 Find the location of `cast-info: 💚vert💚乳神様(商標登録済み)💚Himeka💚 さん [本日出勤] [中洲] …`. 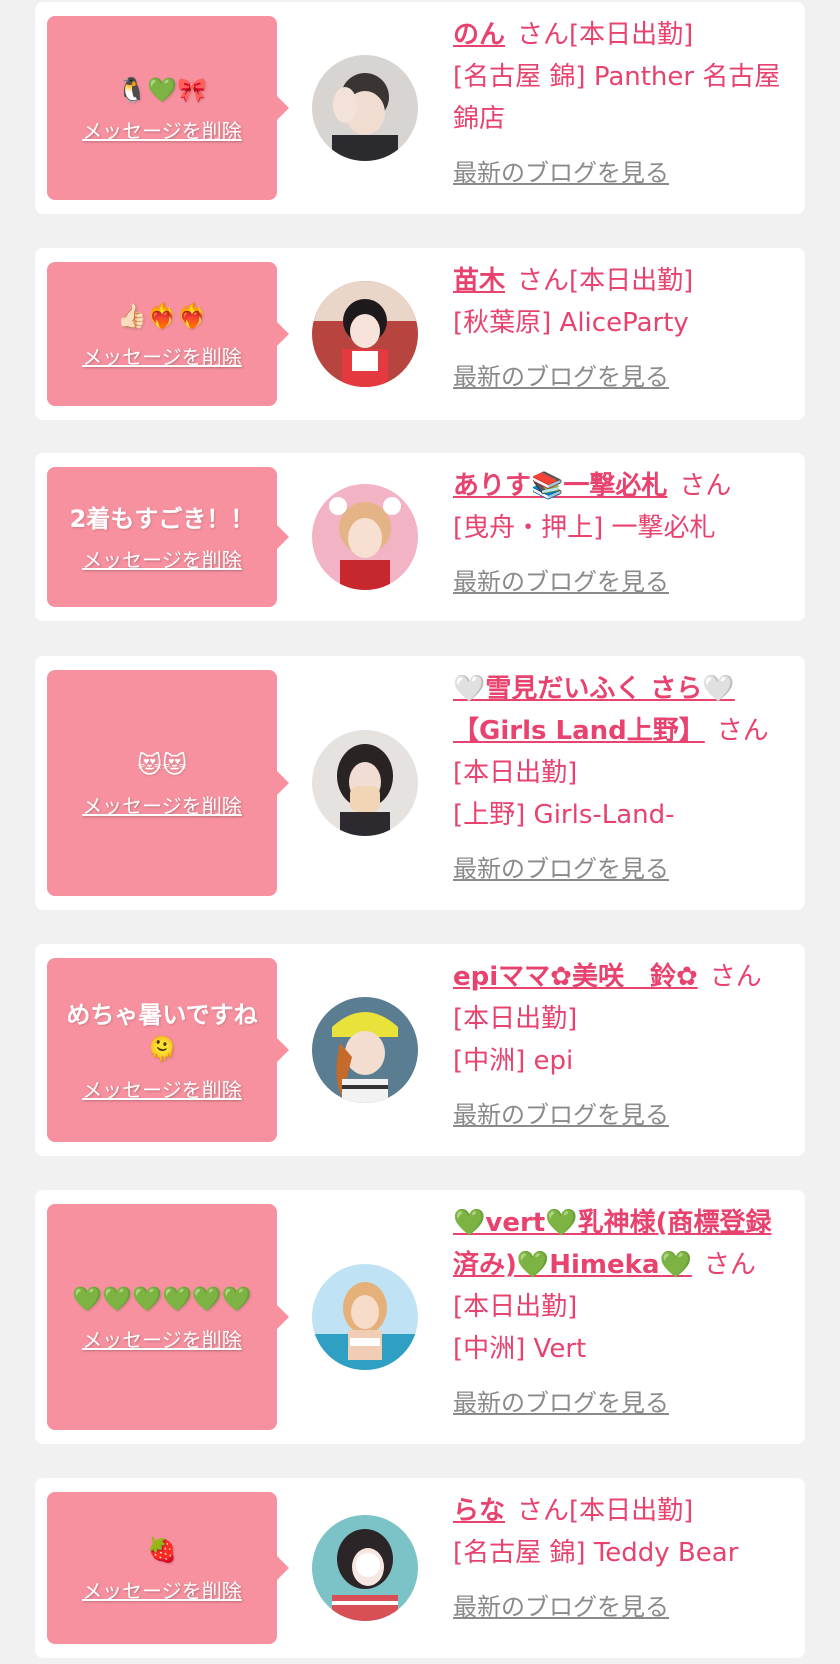

cast-info: 💚vert💚乳神様(商標登録済み)💚Himeka💚 さん [本日出勤] [中洲] … is located at coordinates (620, 1313).